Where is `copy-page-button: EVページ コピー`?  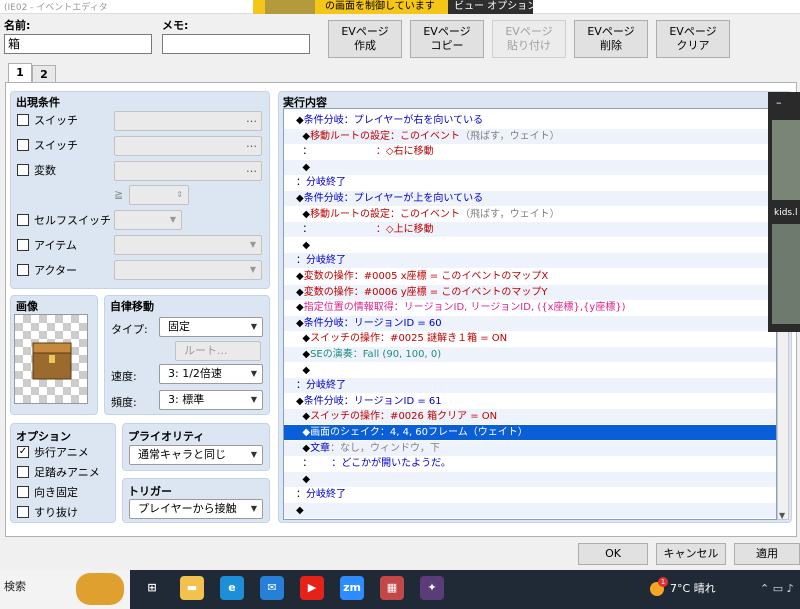 copy-page-button: EVページ コピー is located at coordinates (447, 39).